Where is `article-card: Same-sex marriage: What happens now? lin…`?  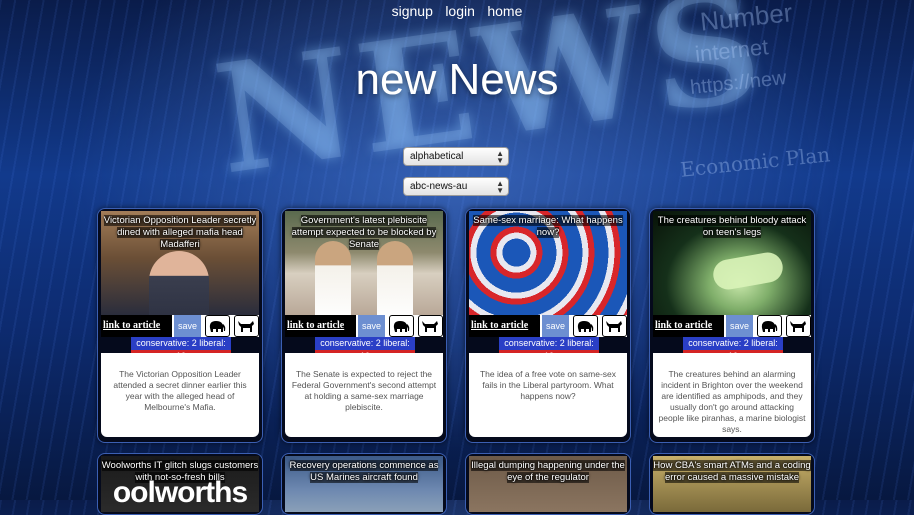
article-card: Same-sex marriage: What happens now? lin… is located at coordinates (548, 325).